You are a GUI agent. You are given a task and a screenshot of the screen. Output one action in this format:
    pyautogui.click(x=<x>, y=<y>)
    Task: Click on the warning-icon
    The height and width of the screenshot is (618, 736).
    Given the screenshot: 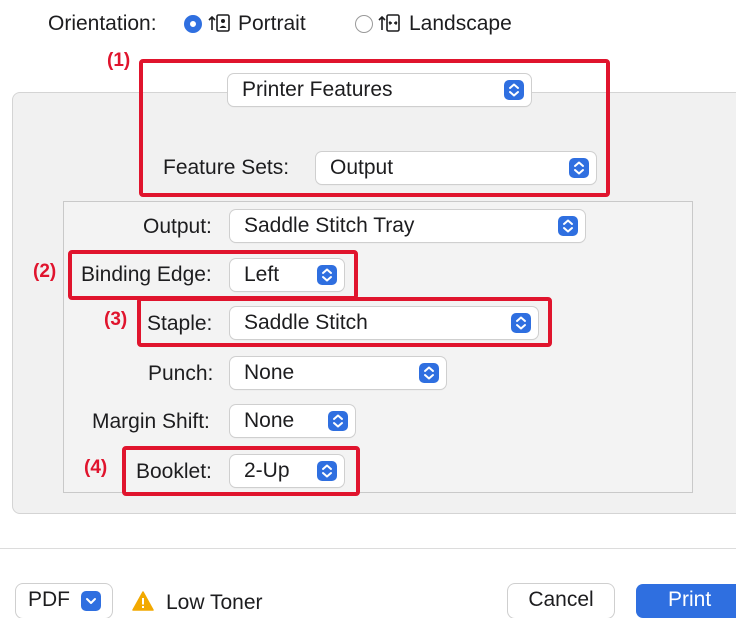 What is the action you would take?
    pyautogui.click(x=143, y=601)
    